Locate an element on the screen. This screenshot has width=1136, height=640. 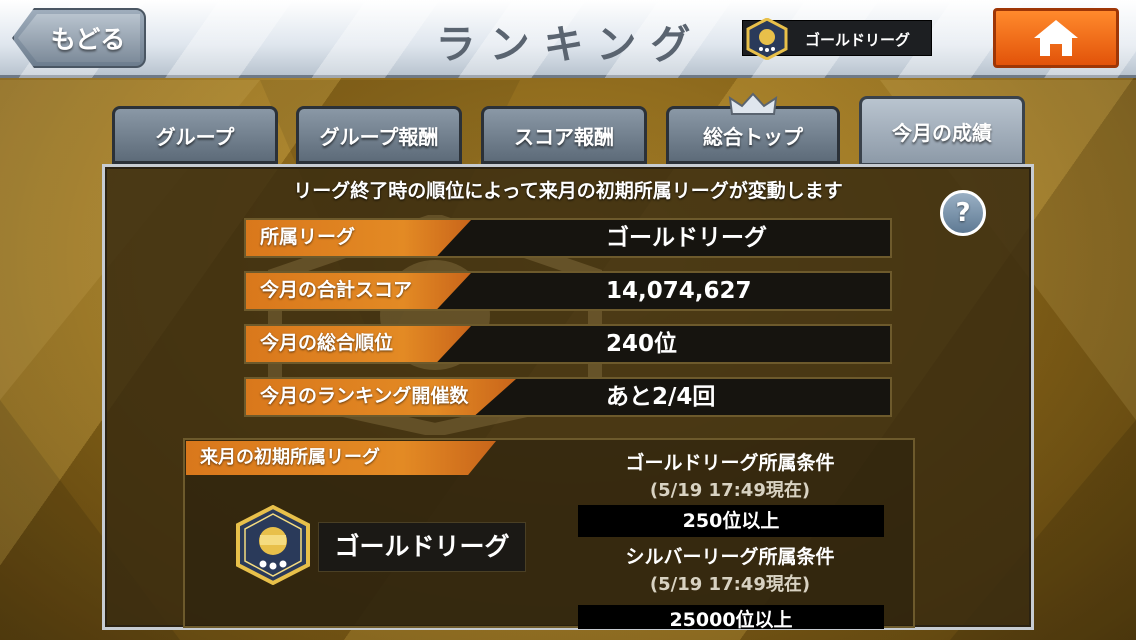
info-row-total-score: 今月の合計スコア 14,074,627 is located at coordinates (568, 291).